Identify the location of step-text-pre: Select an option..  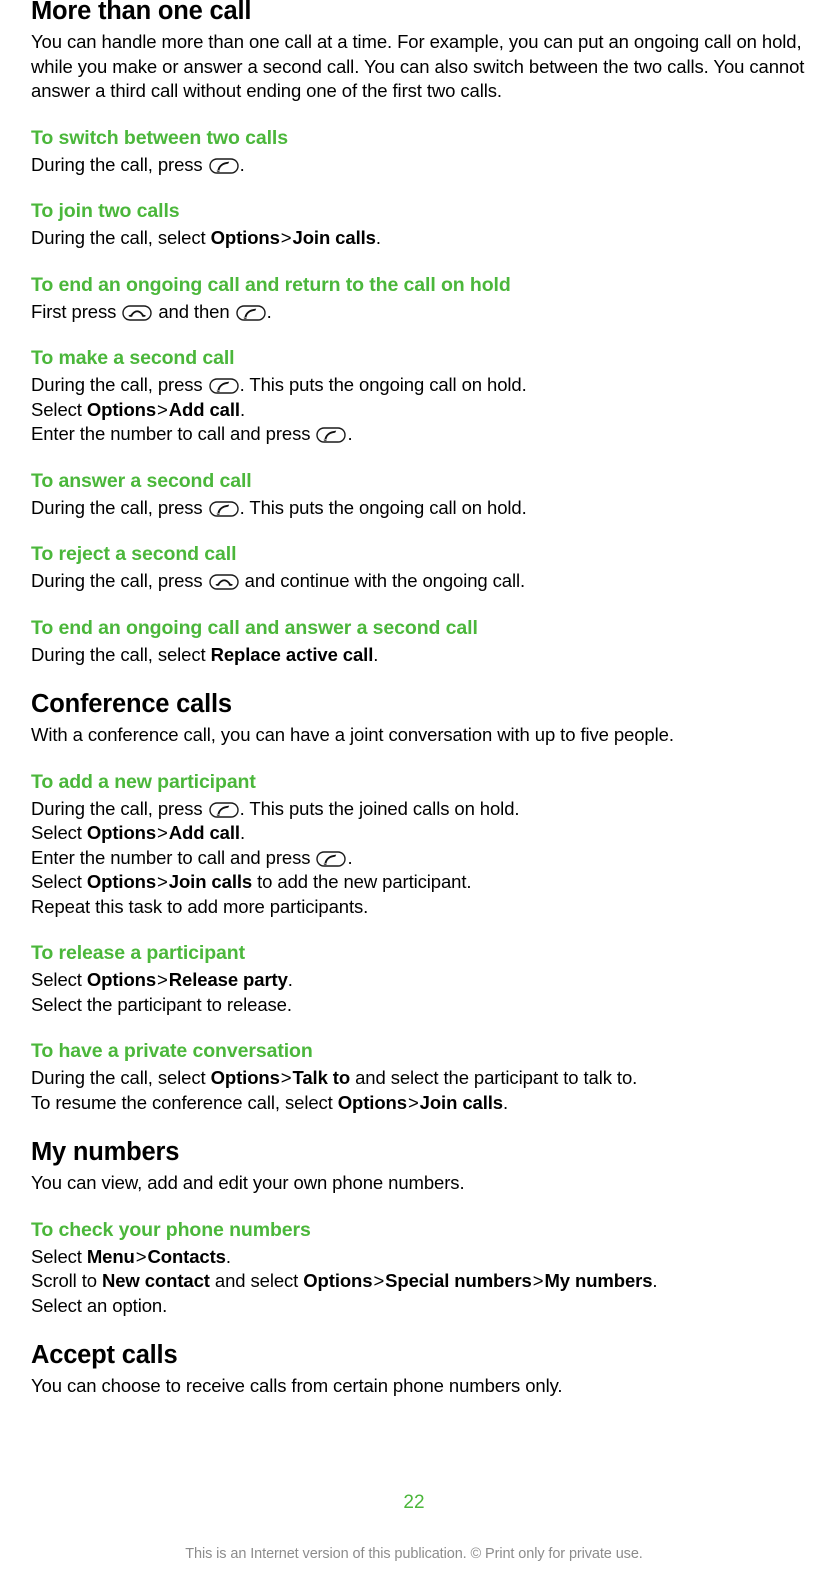
(99, 1305).